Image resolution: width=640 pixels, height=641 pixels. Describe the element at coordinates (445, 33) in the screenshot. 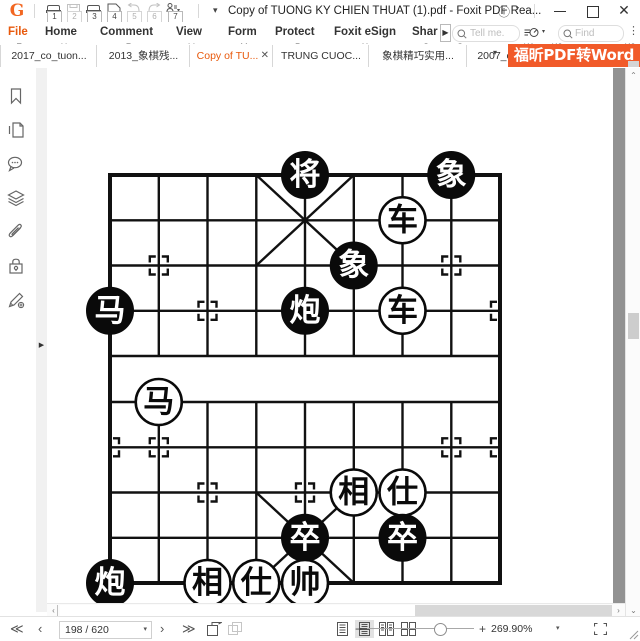

I see `ribbon-overflow-arrow-icon: ▶` at that location.